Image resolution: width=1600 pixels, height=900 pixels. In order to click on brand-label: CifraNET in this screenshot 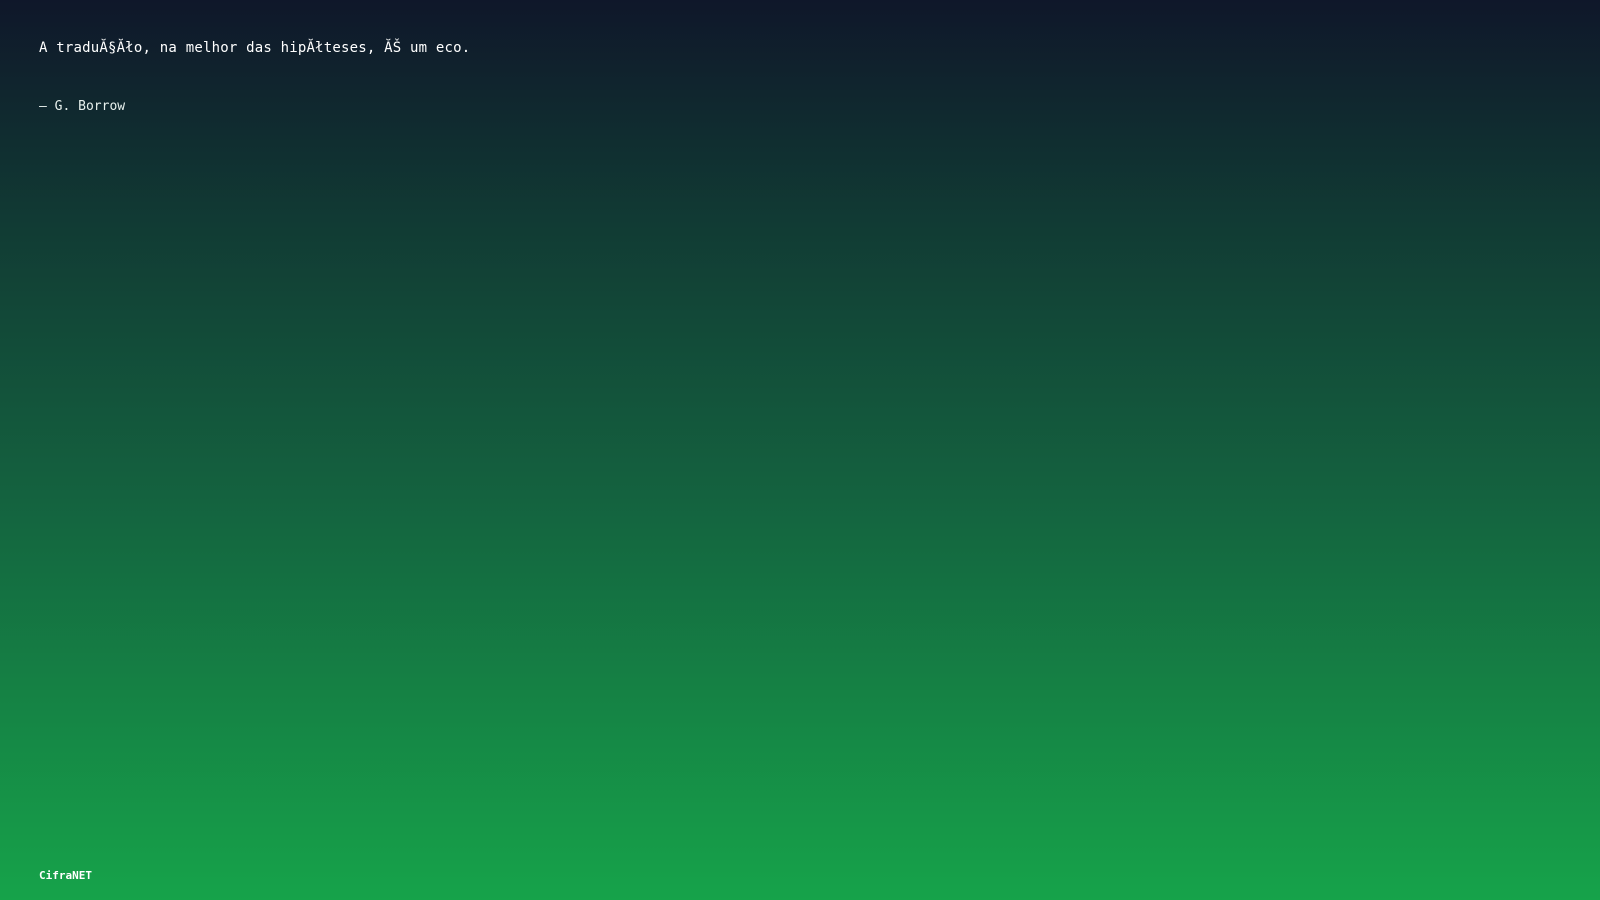, I will do `click(65, 875)`.